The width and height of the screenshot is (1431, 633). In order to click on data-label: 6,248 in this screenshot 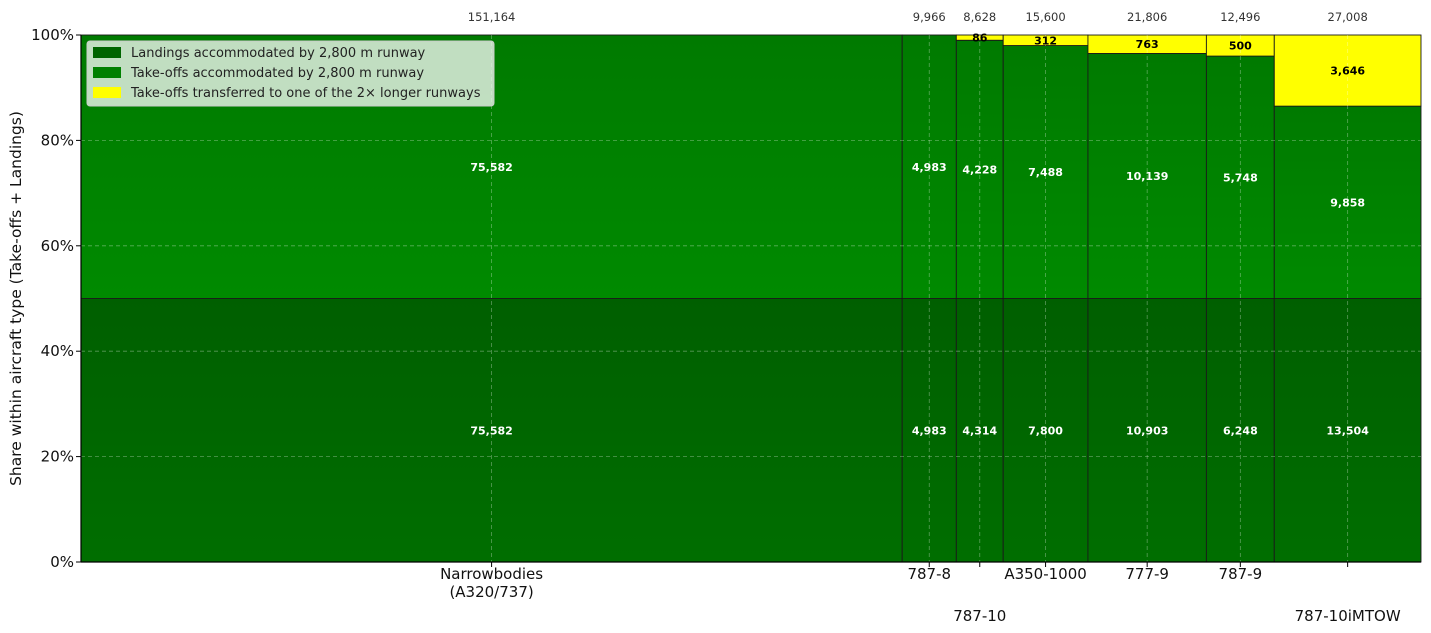, I will do `click(1240, 430)`.